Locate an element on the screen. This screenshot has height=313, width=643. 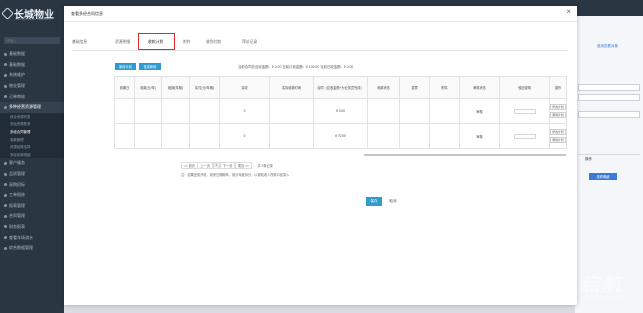
sidebar-item-label: 客户服务 is located at coordinates (17, 163).